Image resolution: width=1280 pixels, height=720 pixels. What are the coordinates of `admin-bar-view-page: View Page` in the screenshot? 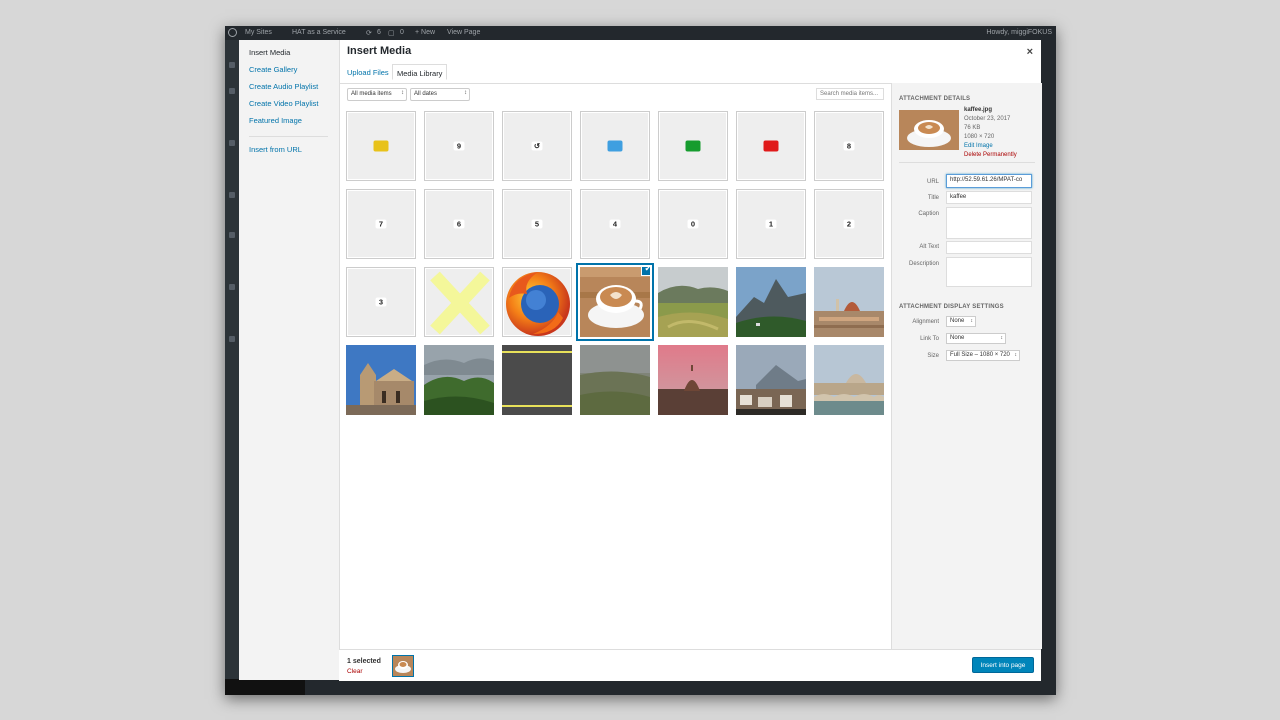 It's located at (463, 32).